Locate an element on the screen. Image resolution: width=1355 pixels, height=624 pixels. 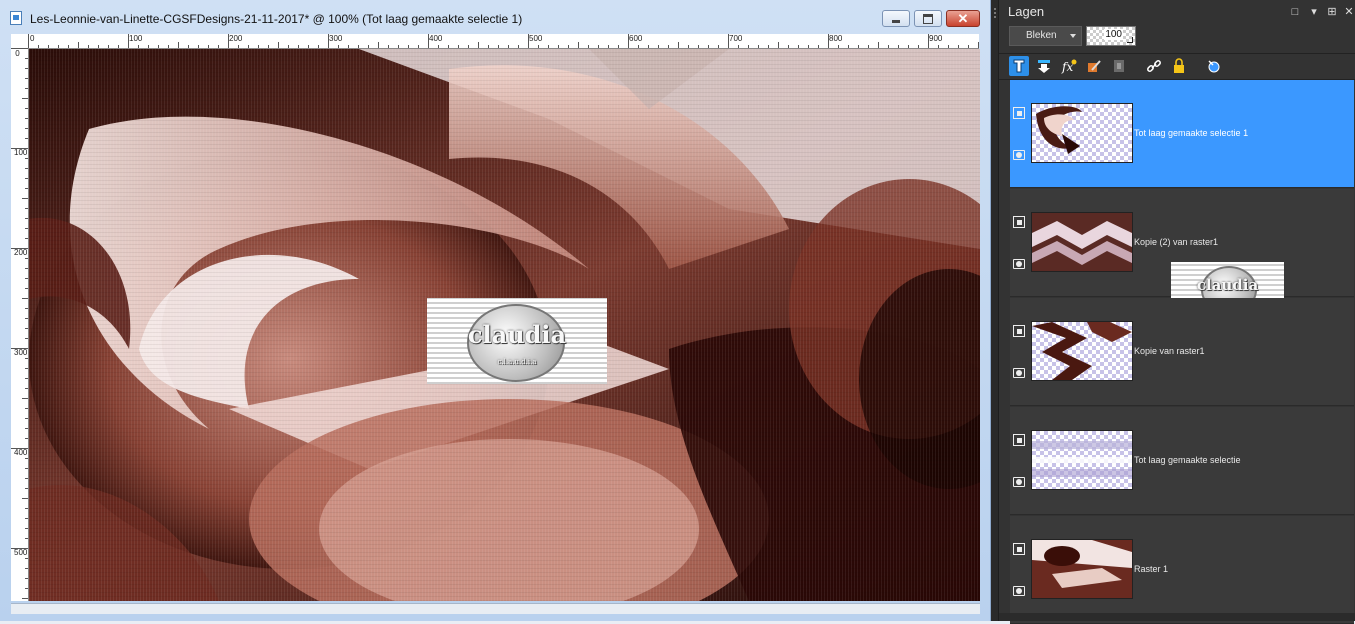
ruler-left-label: 0 is located at coordinates (17, 53).